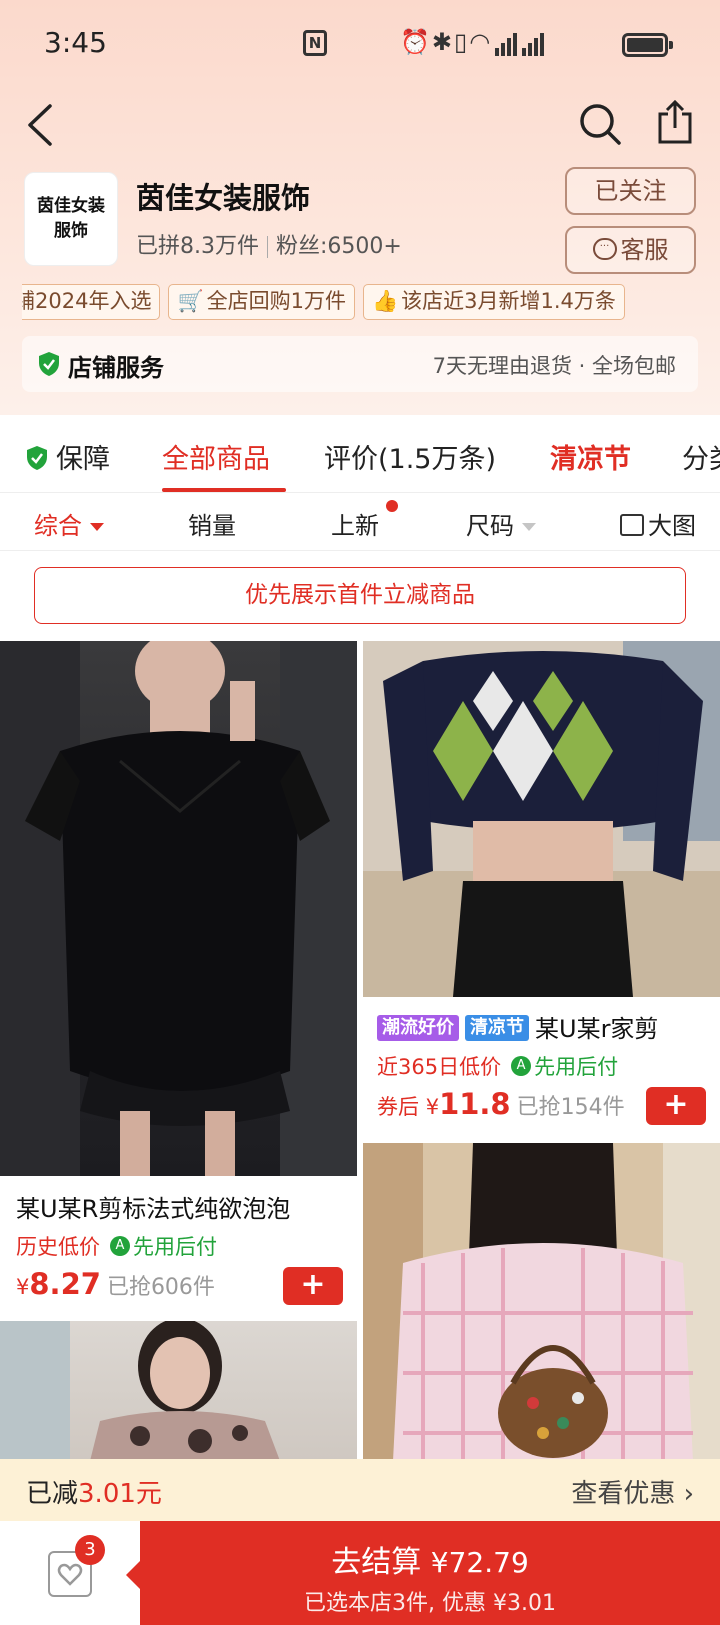  What do you see at coordinates (590, 456) in the screenshot?
I see `tab-cool-festival: 清凉节` at bounding box center [590, 456].